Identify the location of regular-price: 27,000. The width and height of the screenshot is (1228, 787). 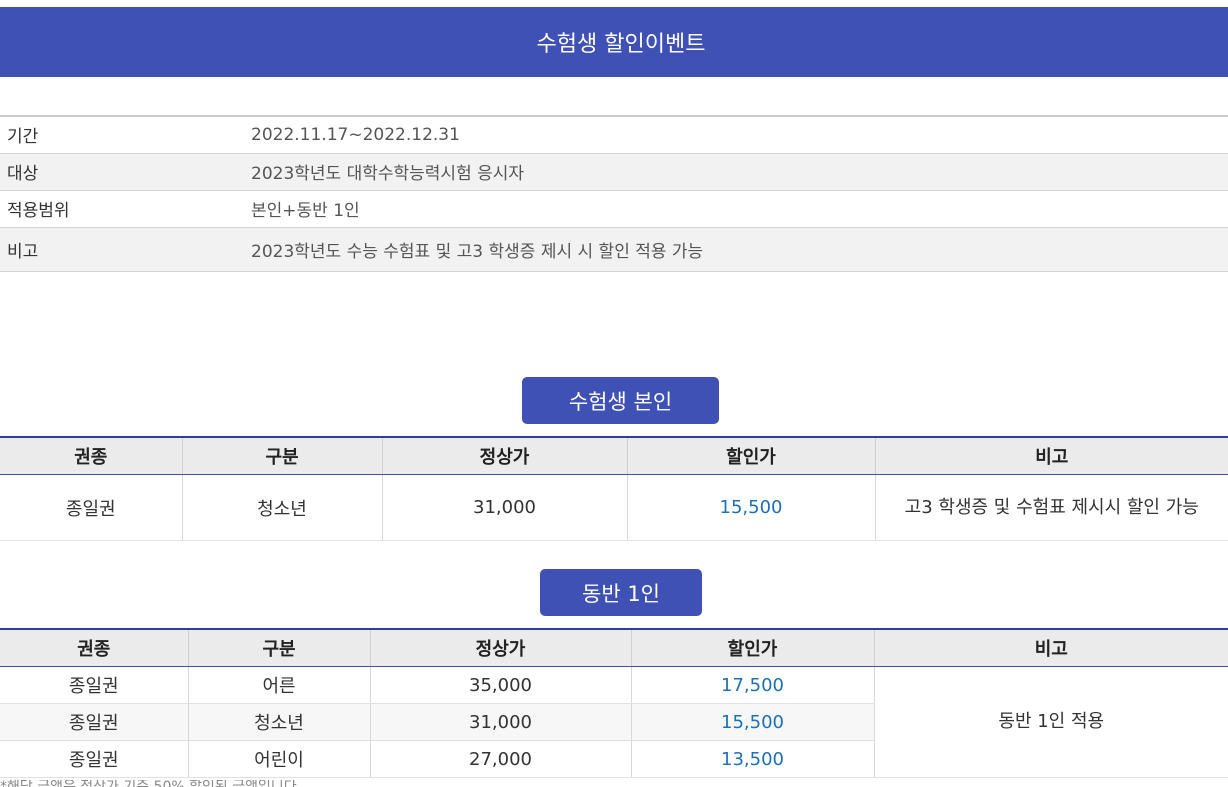
(500, 759).